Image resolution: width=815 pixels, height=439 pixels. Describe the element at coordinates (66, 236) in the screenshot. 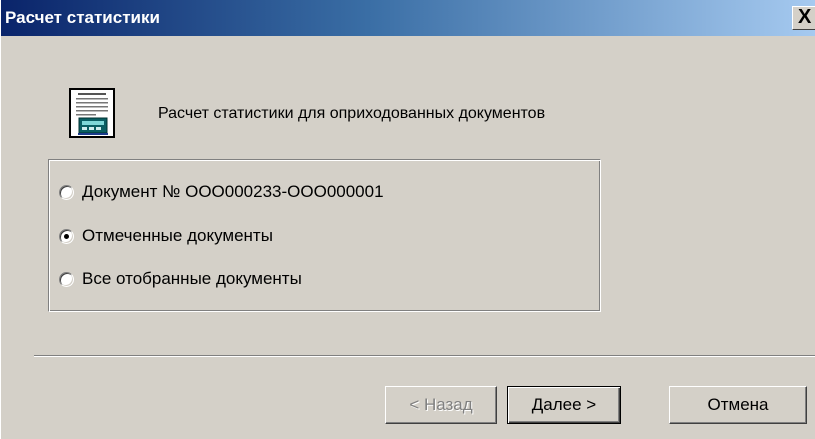

I see `radio-marked-documents` at that location.